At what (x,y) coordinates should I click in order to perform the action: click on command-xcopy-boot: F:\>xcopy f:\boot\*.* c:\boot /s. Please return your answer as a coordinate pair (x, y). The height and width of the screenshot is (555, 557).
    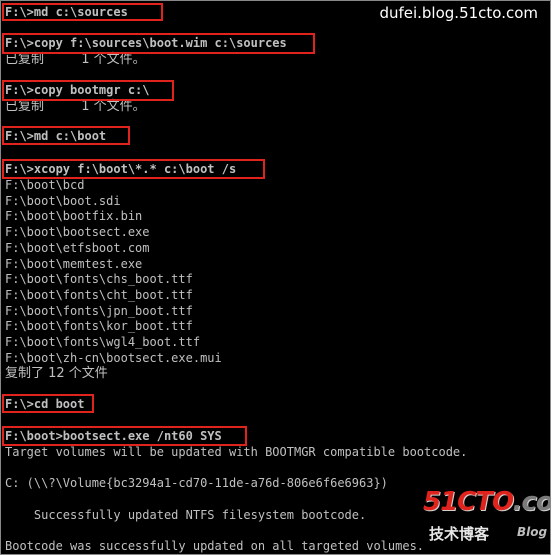
    Looking at the image, I should click on (121, 169).